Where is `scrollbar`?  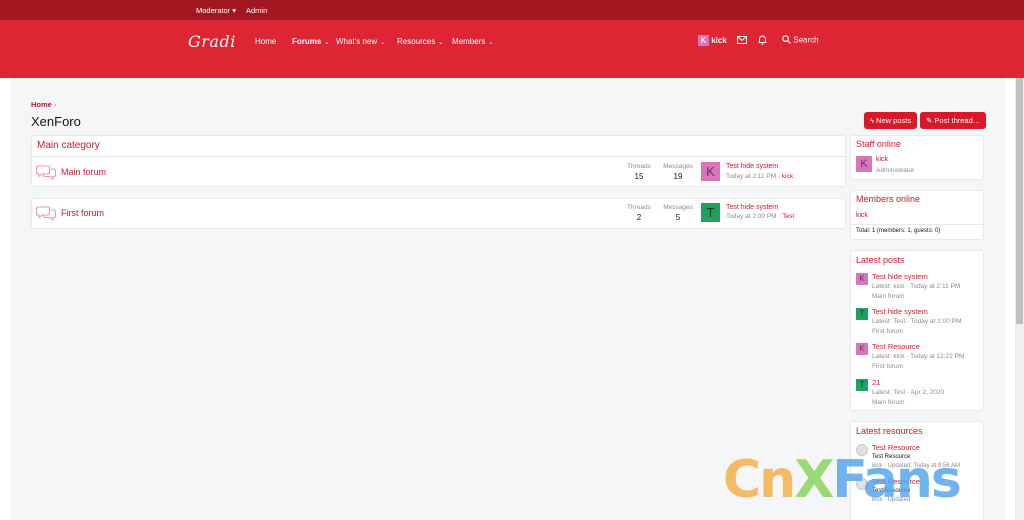
scrollbar is located at coordinates (1019, 299).